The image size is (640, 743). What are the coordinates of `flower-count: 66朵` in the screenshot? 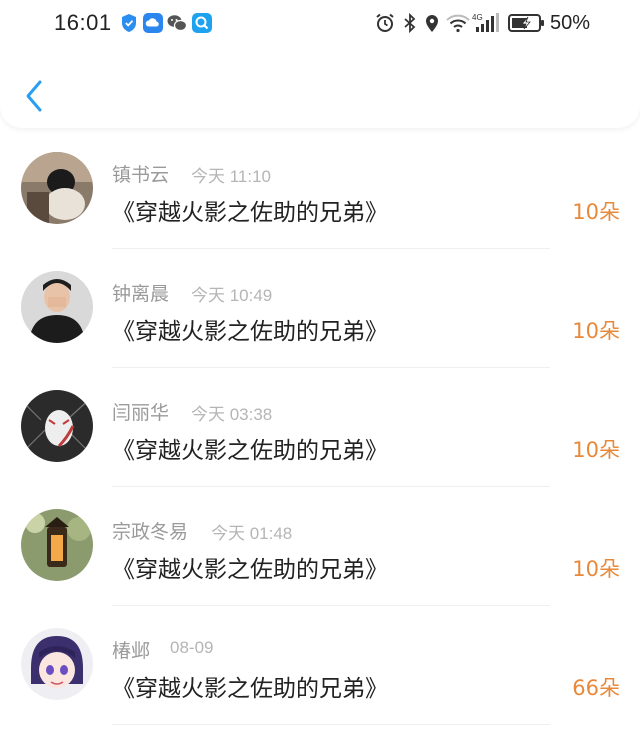 It's located at (596, 688).